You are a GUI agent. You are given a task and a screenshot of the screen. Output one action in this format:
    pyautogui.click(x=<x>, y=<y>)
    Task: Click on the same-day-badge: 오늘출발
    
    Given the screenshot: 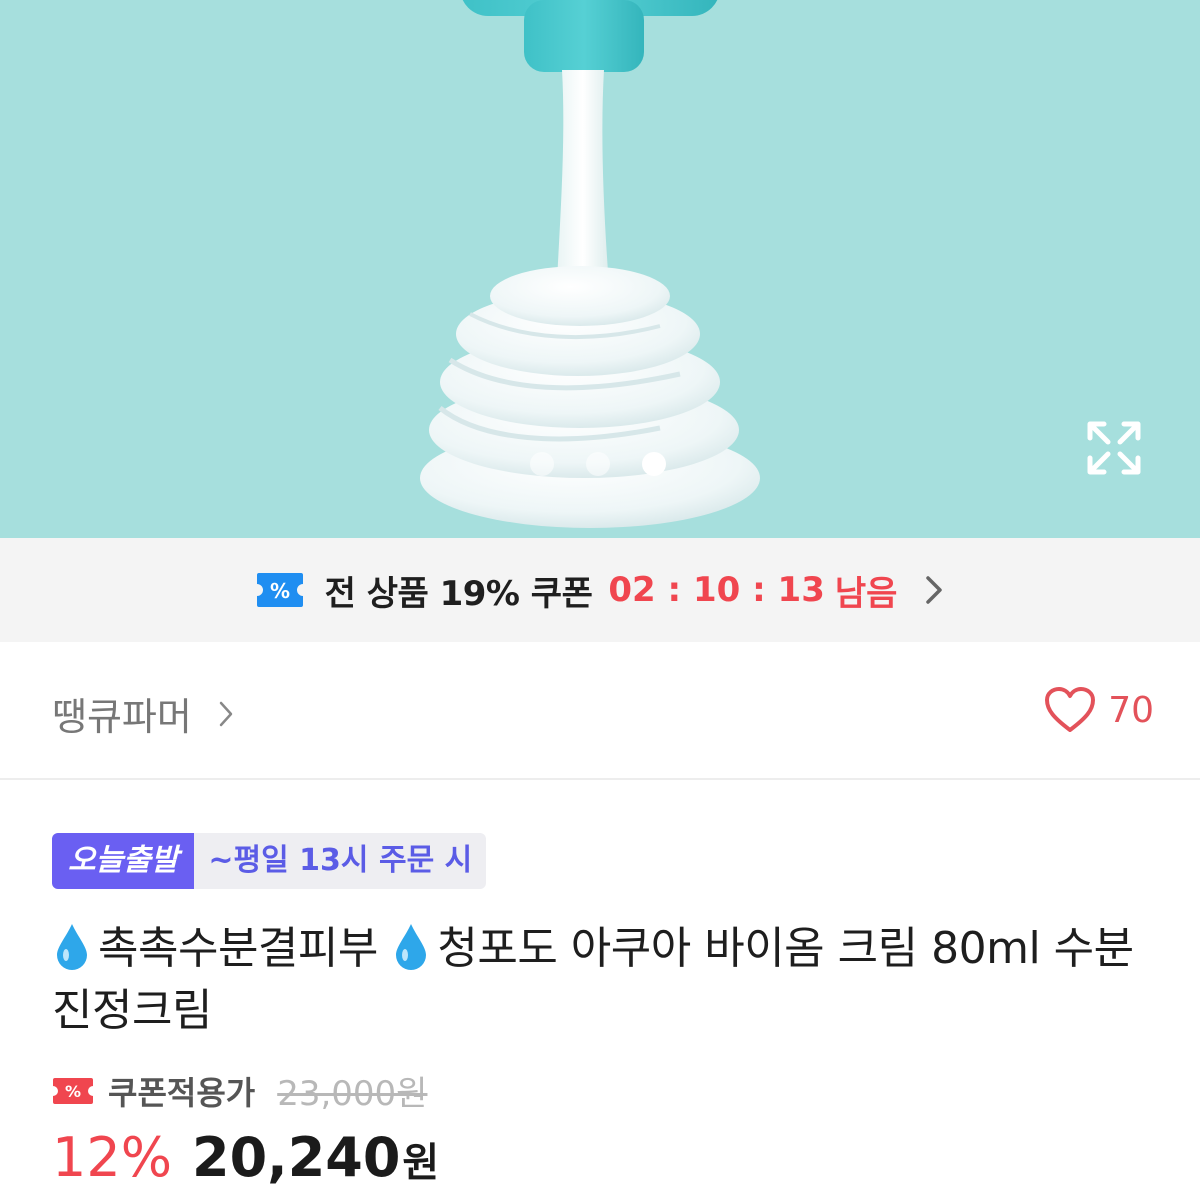 What is the action you would take?
    pyautogui.click(x=123, y=861)
    